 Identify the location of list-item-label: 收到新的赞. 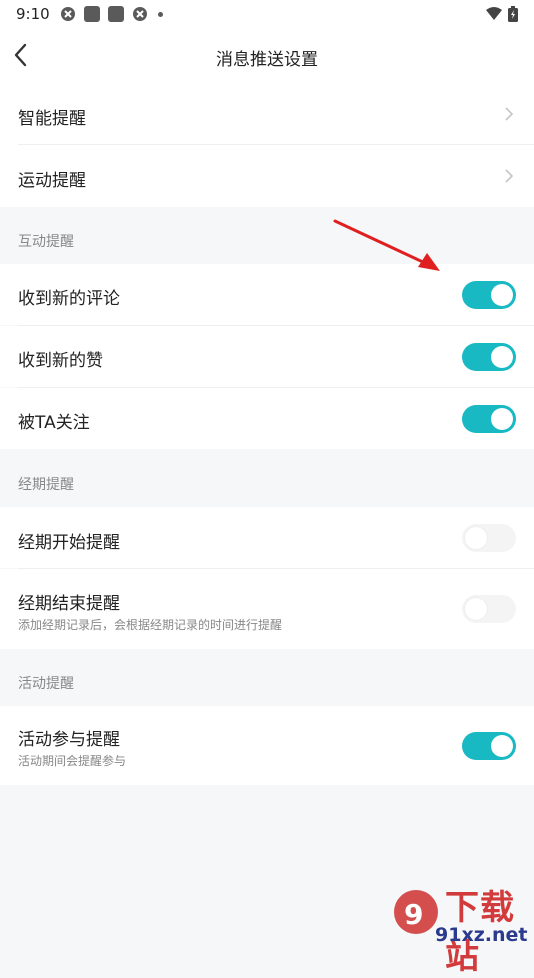
(60, 361).